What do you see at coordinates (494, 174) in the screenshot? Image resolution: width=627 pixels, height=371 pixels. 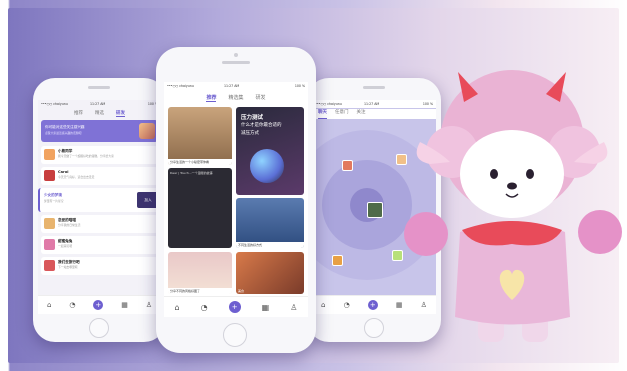 I see `mascot-eye-left` at bounding box center [494, 174].